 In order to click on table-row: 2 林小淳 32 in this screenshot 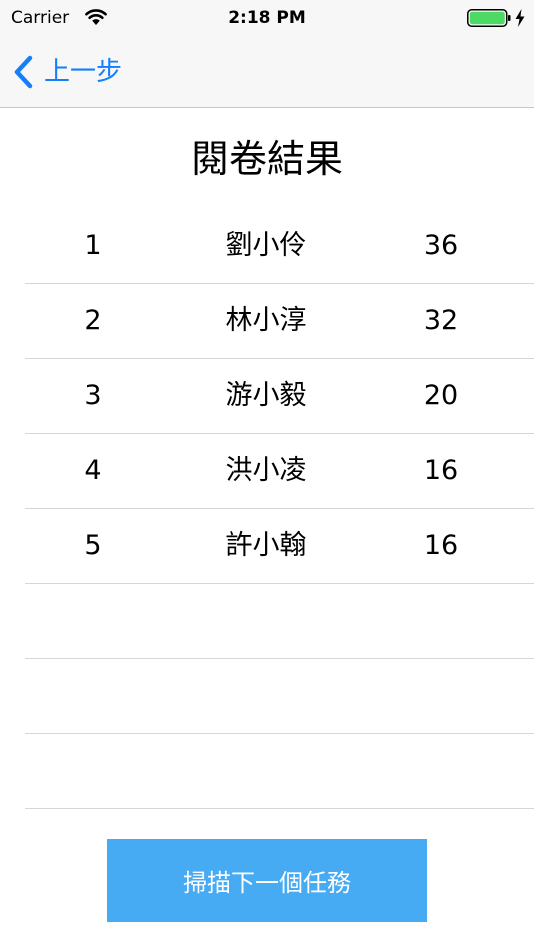, I will do `click(279, 321)`.